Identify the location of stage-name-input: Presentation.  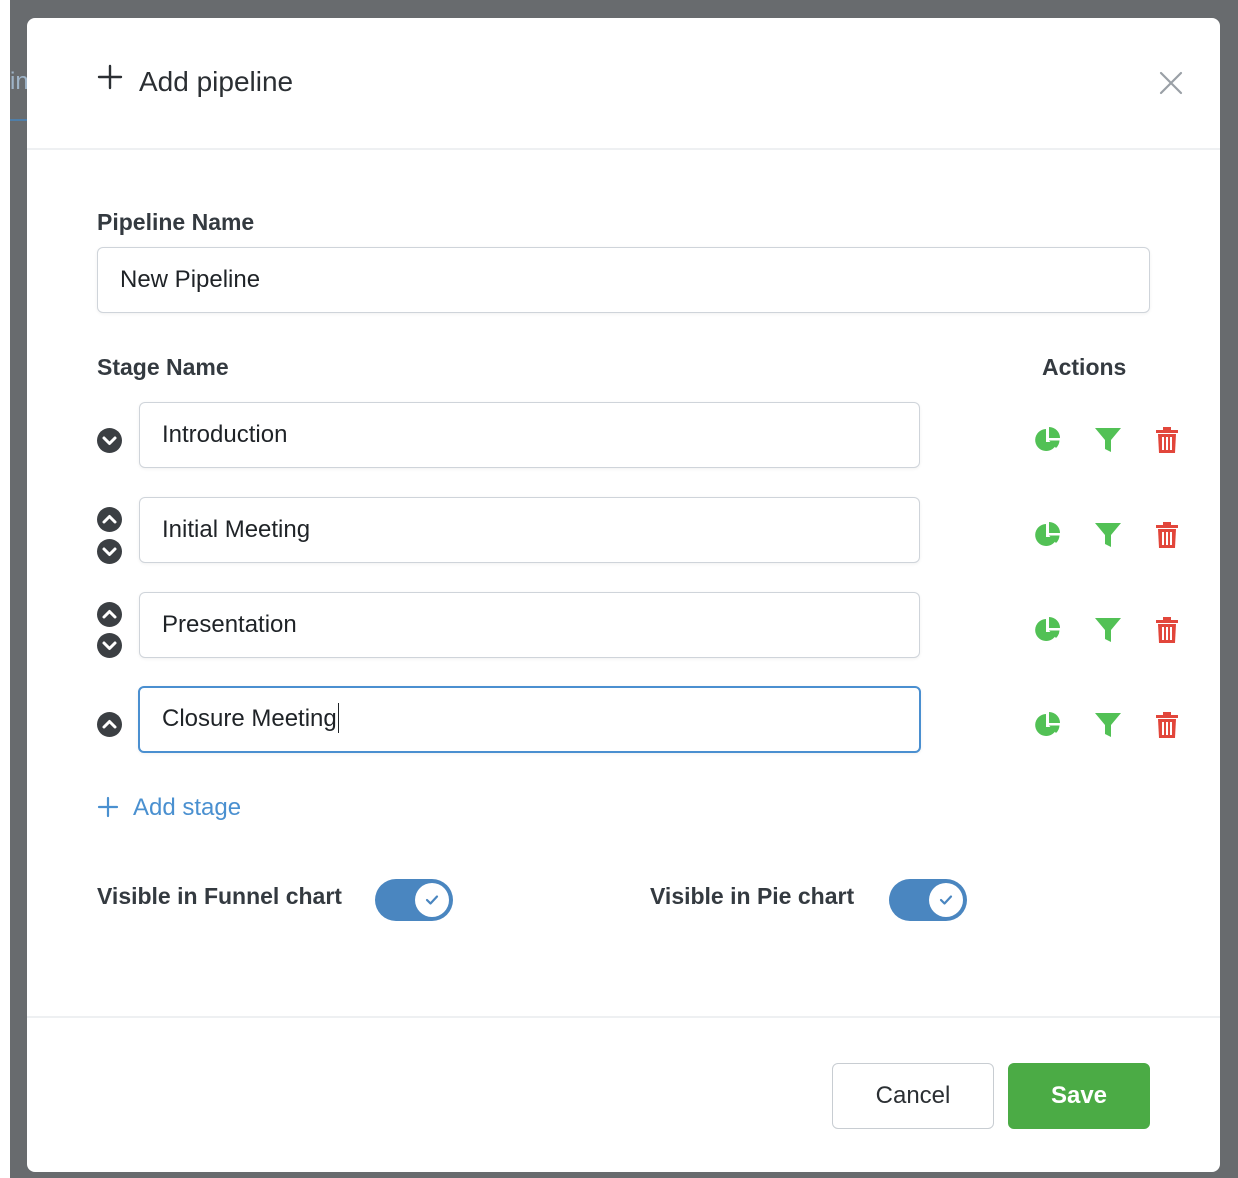
(529, 625).